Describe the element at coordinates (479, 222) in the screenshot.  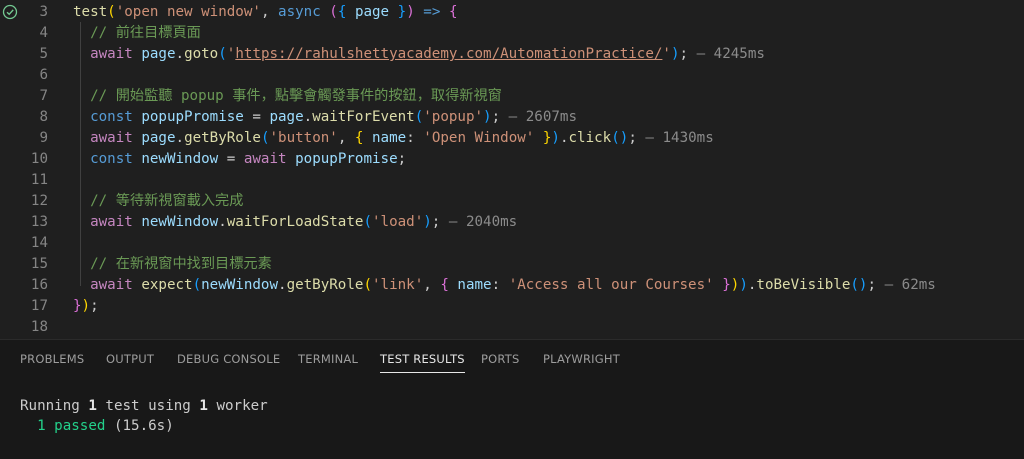
I see `code-token: — 2040ms` at that location.